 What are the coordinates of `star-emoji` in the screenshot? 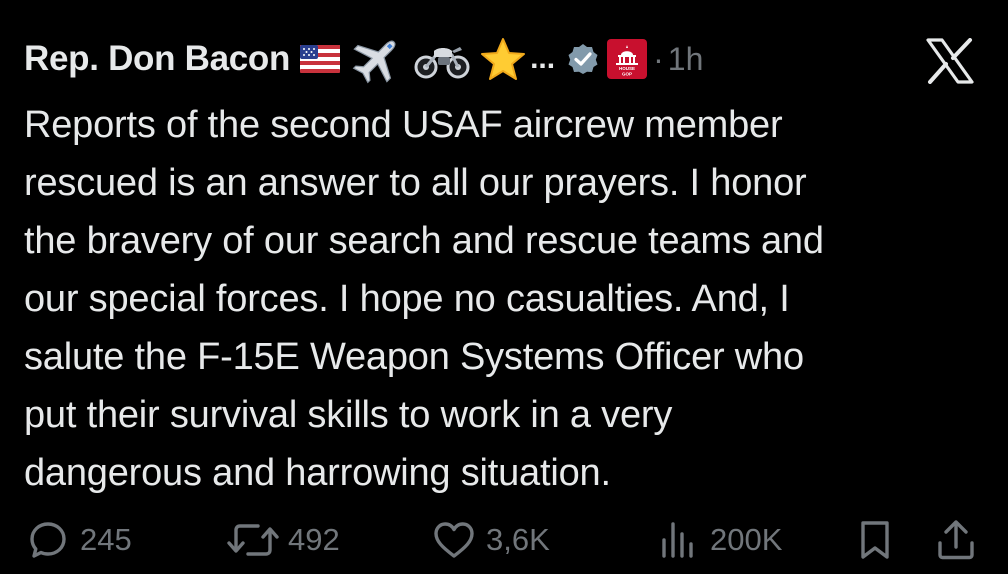 It's located at (503, 59).